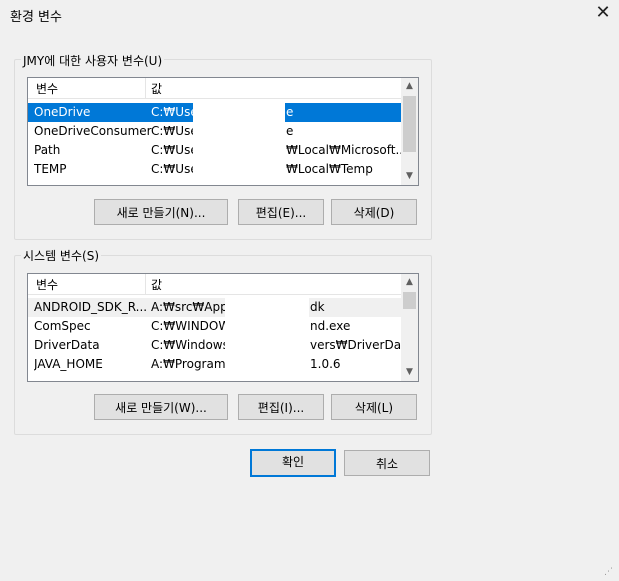 The height and width of the screenshot is (581, 619). I want to click on table-row: ComSpec C:₩WINDOW nd.exe, so click(214, 326).